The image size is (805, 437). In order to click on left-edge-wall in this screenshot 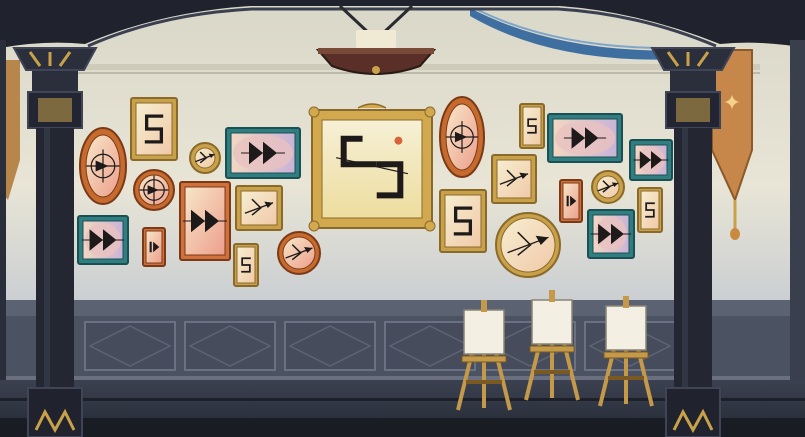, I will do `click(3, 210)`.